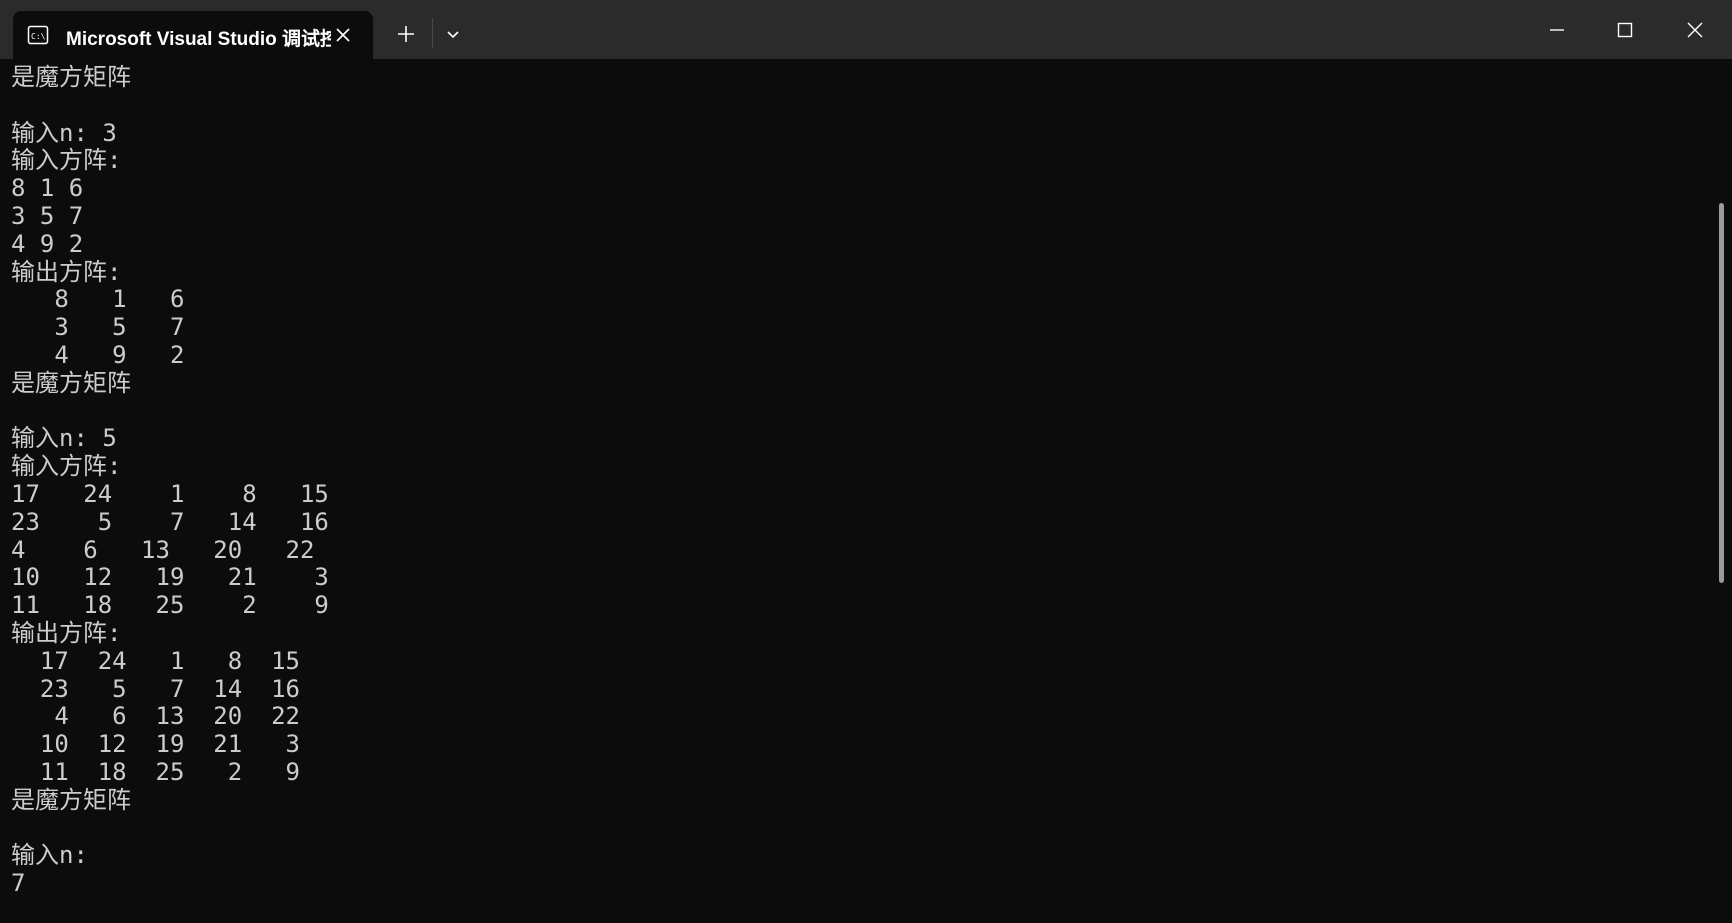  I want to click on tab-title: Microsoft Visual Studio 调试控制台, so click(198, 39).